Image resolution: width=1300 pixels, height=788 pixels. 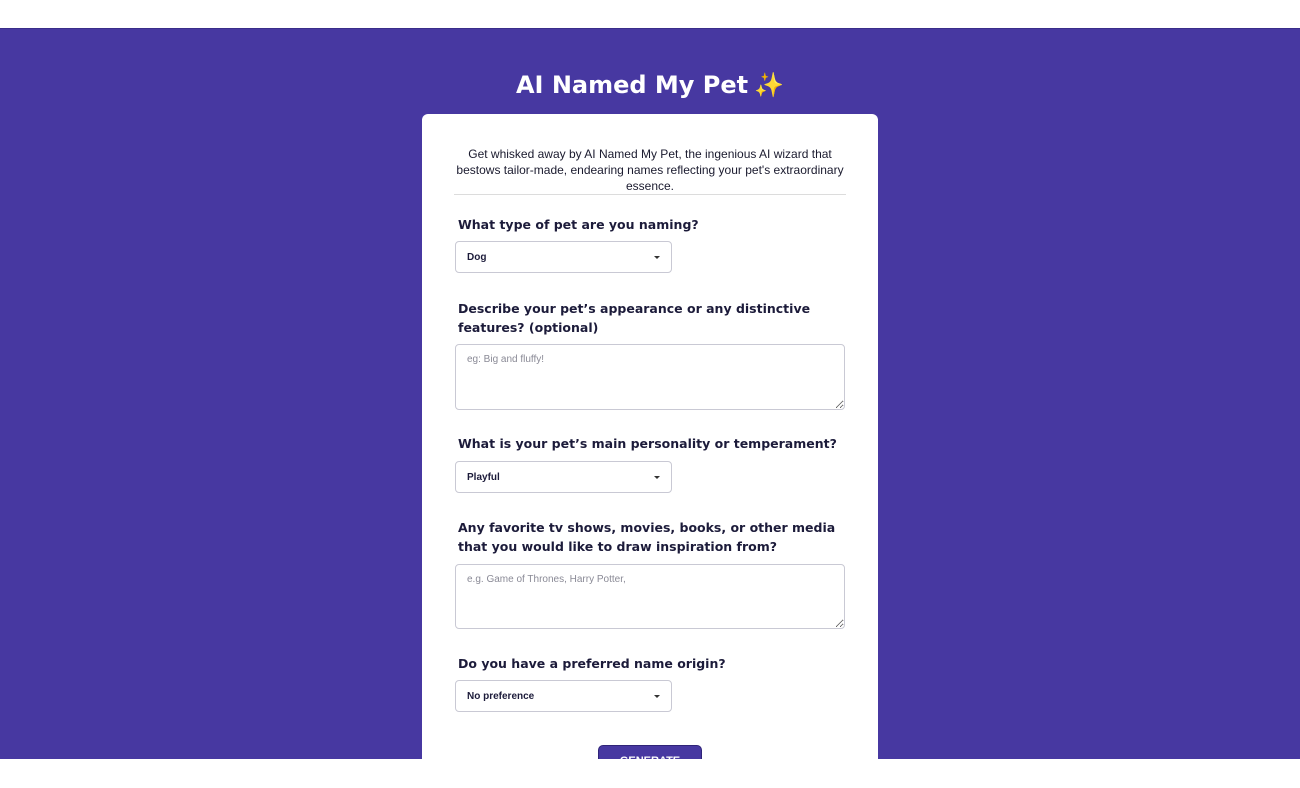 I want to click on sparkles-icon: ✨, so click(x=769, y=85).